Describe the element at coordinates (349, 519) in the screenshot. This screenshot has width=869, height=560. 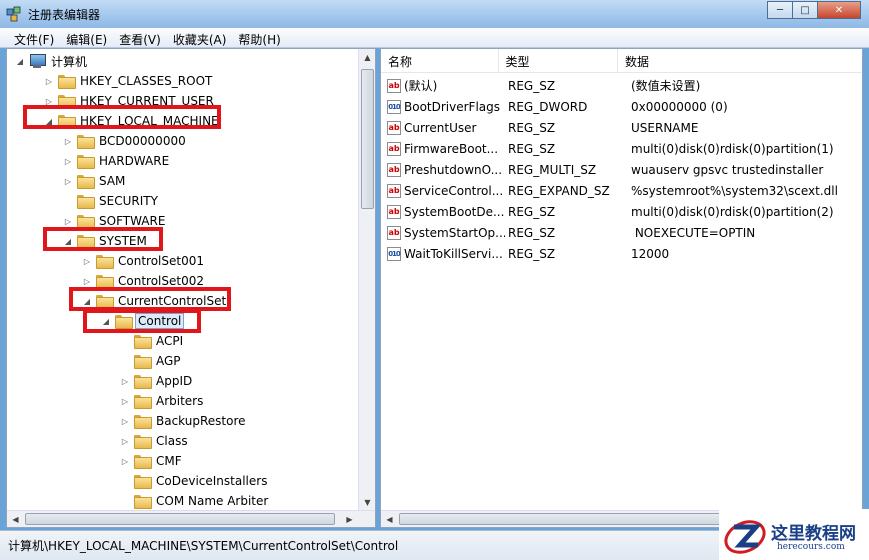
I see `scroll-right-arrow-icon: ▶` at that location.